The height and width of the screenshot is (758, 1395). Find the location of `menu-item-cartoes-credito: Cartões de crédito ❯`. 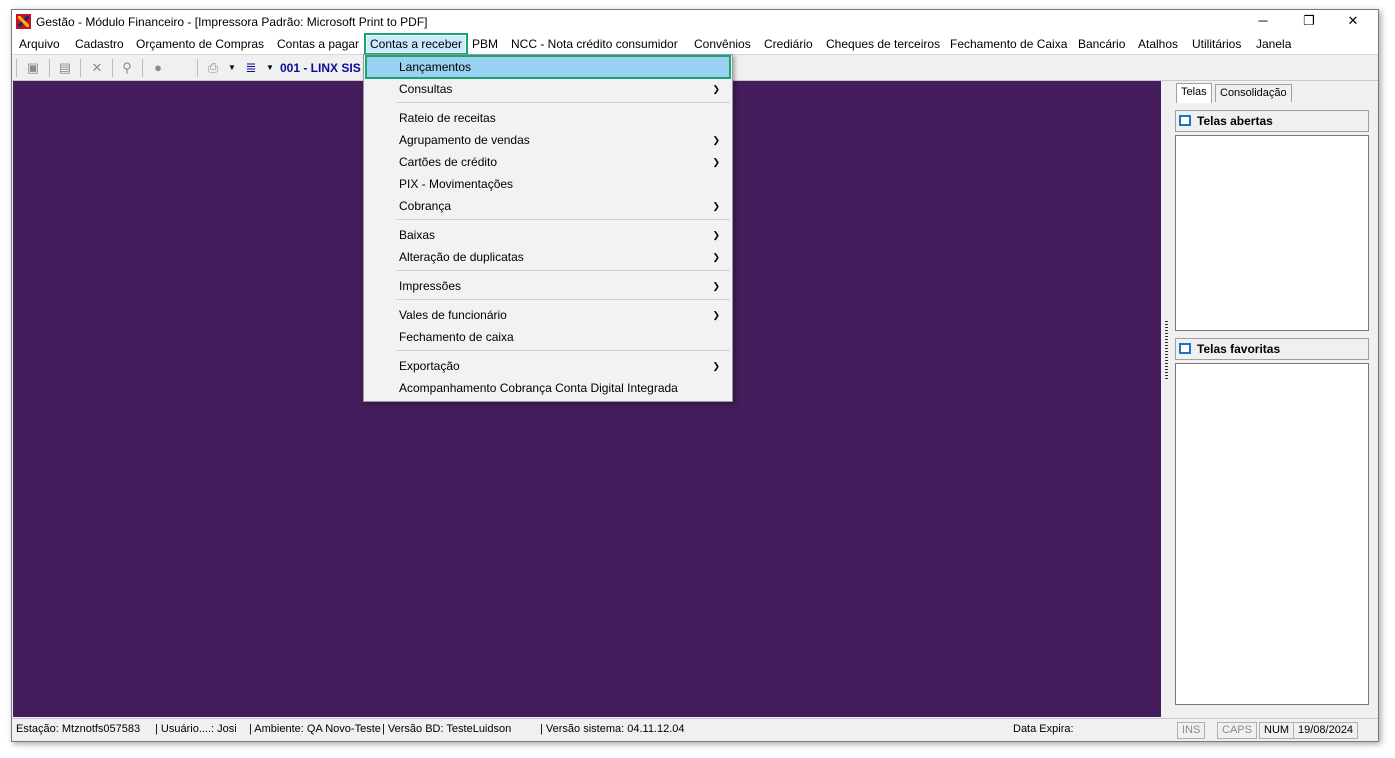

menu-item-cartoes-credito: Cartões de crédito ❯ is located at coordinates (548, 162).